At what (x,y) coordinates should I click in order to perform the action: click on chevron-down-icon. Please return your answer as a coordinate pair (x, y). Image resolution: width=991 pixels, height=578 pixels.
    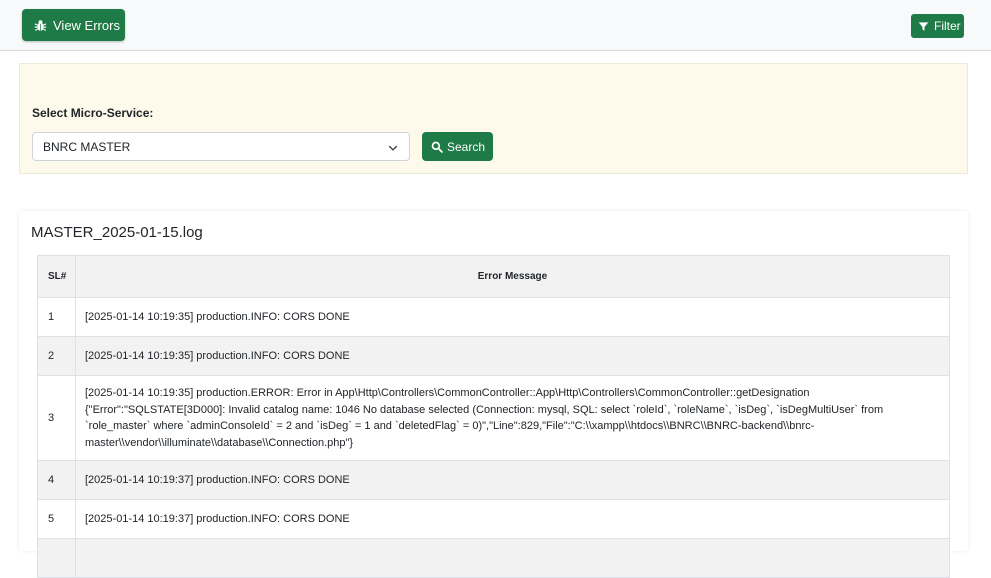
    Looking at the image, I should click on (393, 149).